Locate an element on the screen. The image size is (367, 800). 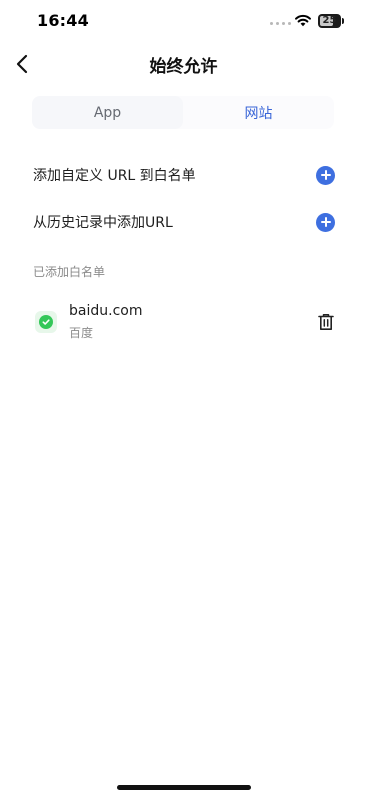
home-indicator is located at coordinates (184, 787).